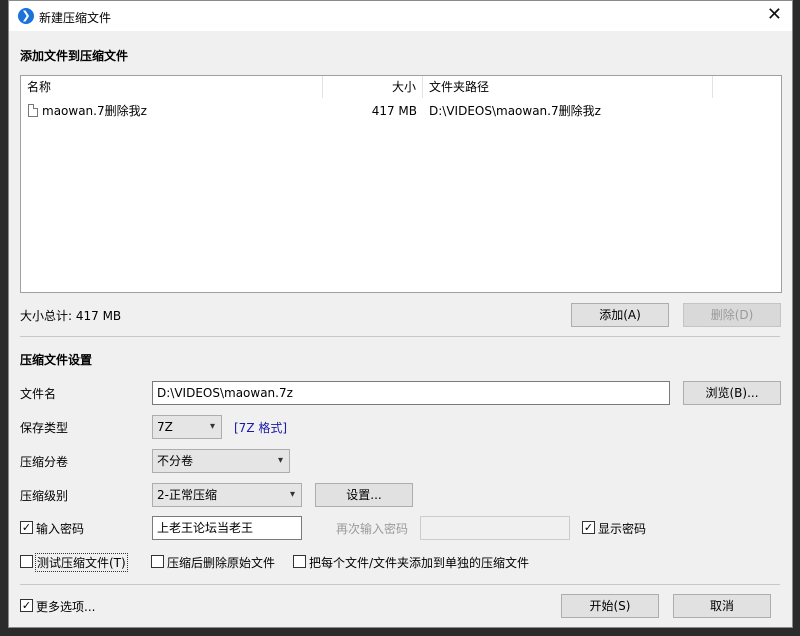 The height and width of the screenshot is (636, 800). What do you see at coordinates (75, 18) in the screenshot?
I see `dialog-title: 新建压缩文件` at bounding box center [75, 18].